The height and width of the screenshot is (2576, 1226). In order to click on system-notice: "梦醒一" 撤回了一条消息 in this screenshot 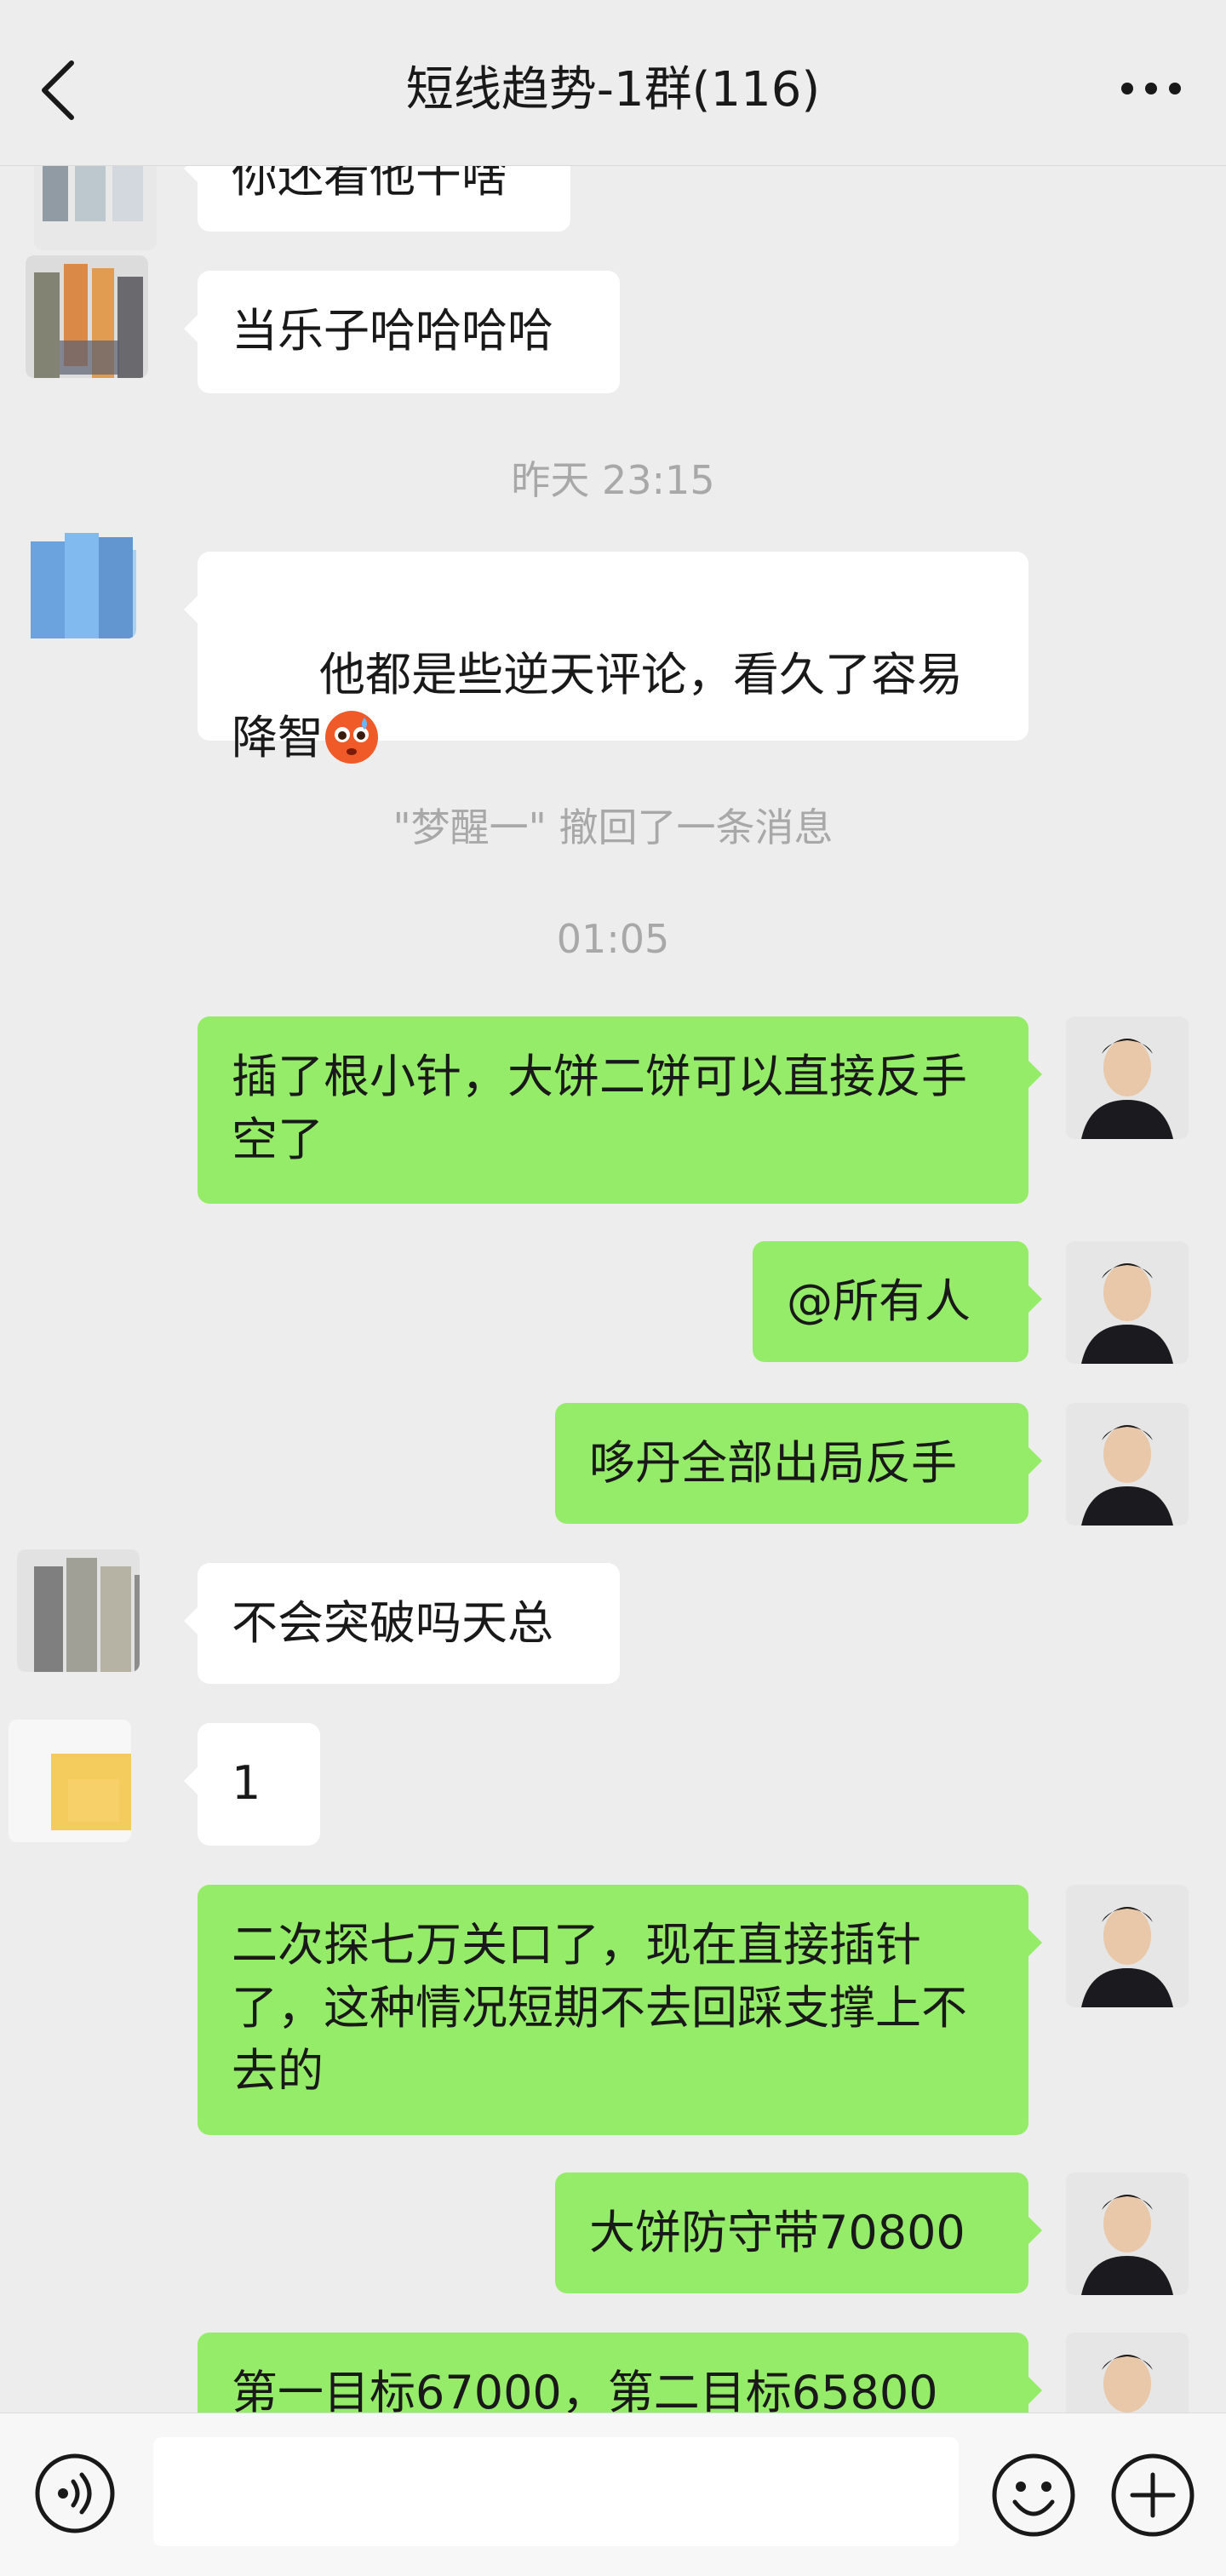, I will do `click(613, 827)`.